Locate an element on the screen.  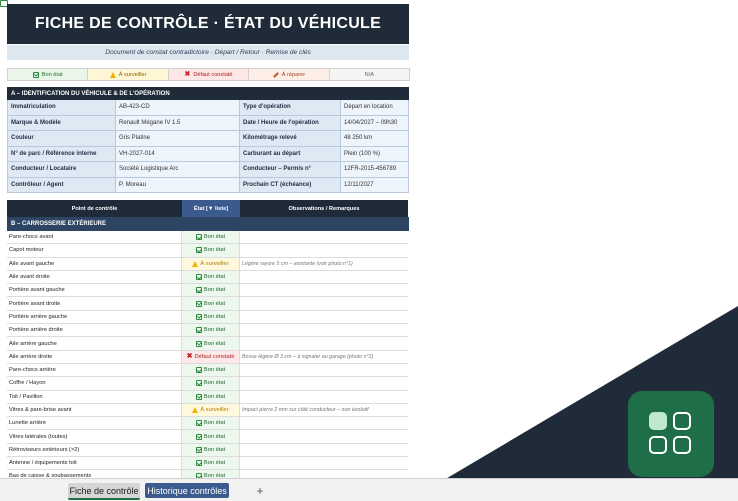
checklist-point: Capot moteur is located at coordinates (94, 251).